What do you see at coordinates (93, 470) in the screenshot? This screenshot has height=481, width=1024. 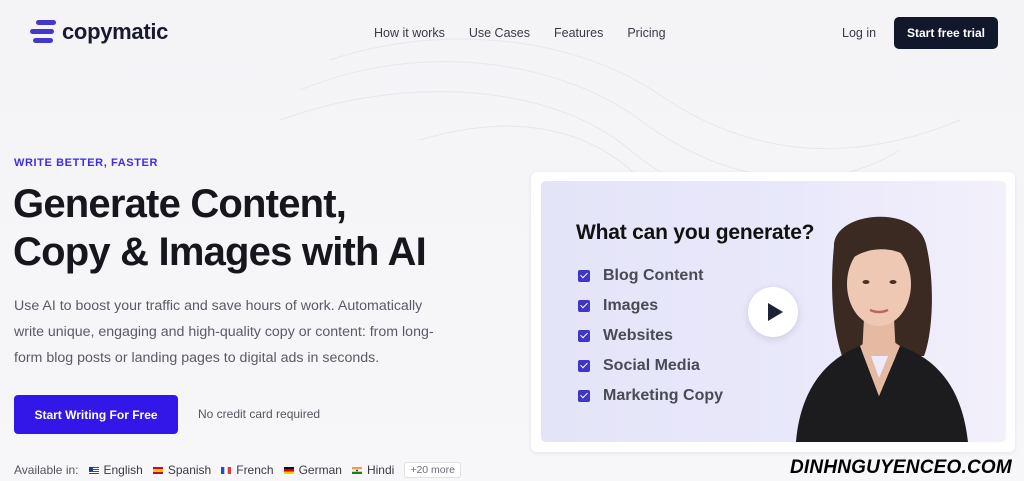 I see `us-flag-icon` at bounding box center [93, 470].